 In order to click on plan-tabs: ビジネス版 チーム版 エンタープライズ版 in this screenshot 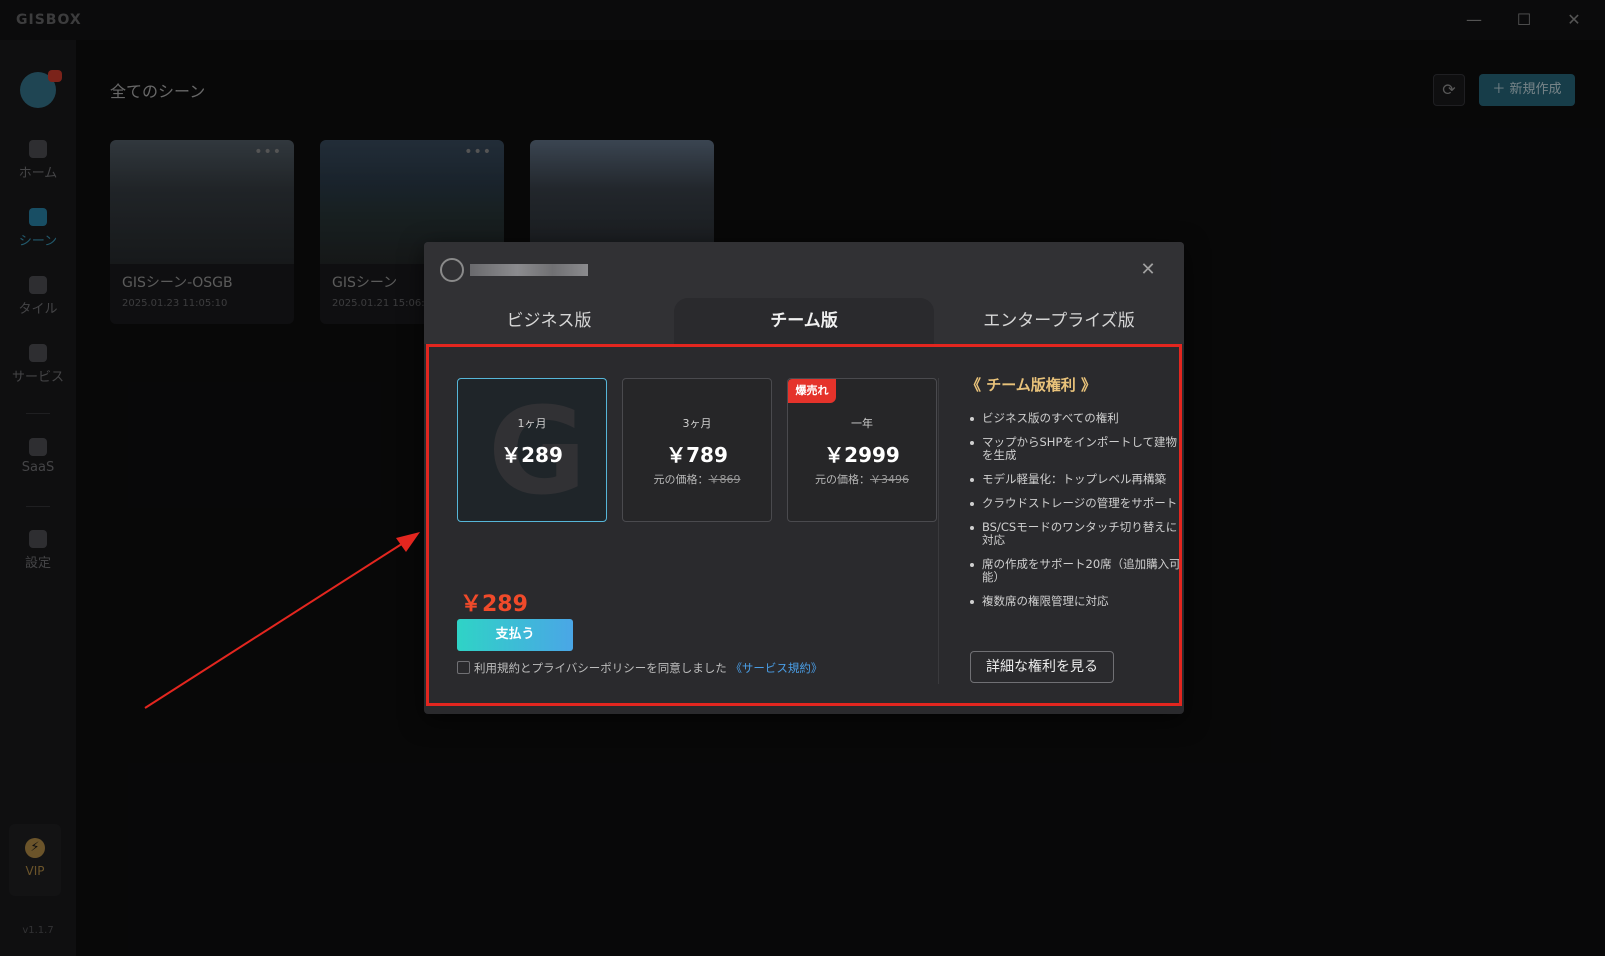, I will do `click(804, 321)`.